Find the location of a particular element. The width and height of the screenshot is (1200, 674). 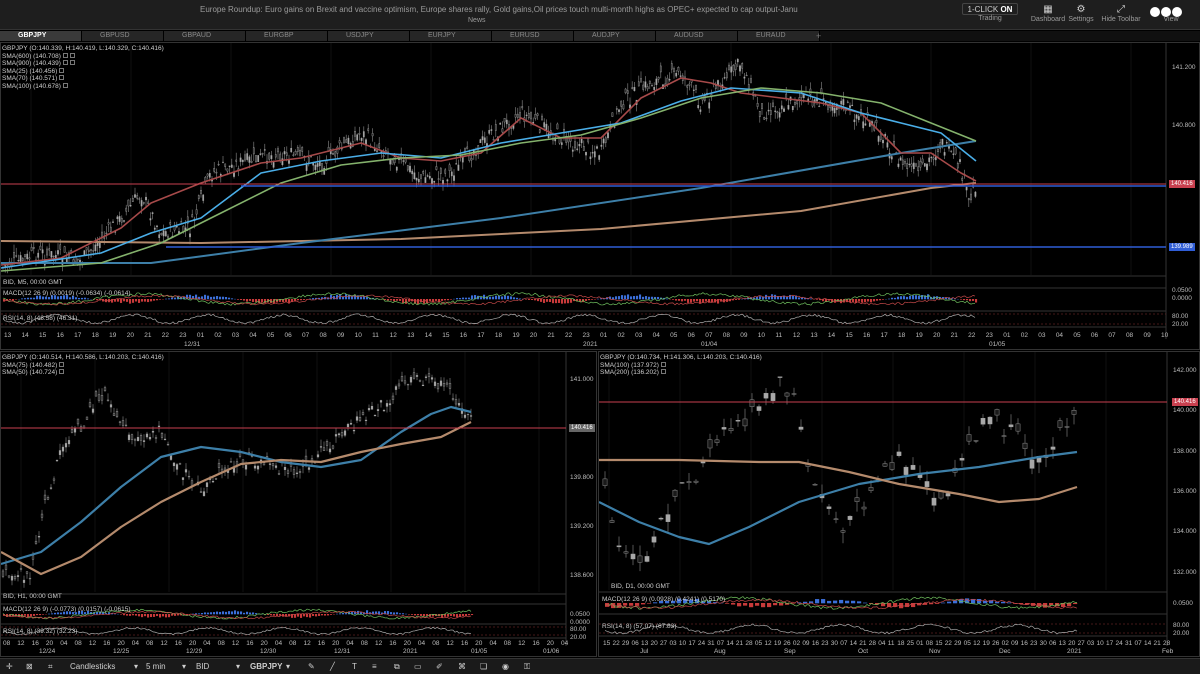

tab-euraud: EURAUD is located at coordinates (779, 36).